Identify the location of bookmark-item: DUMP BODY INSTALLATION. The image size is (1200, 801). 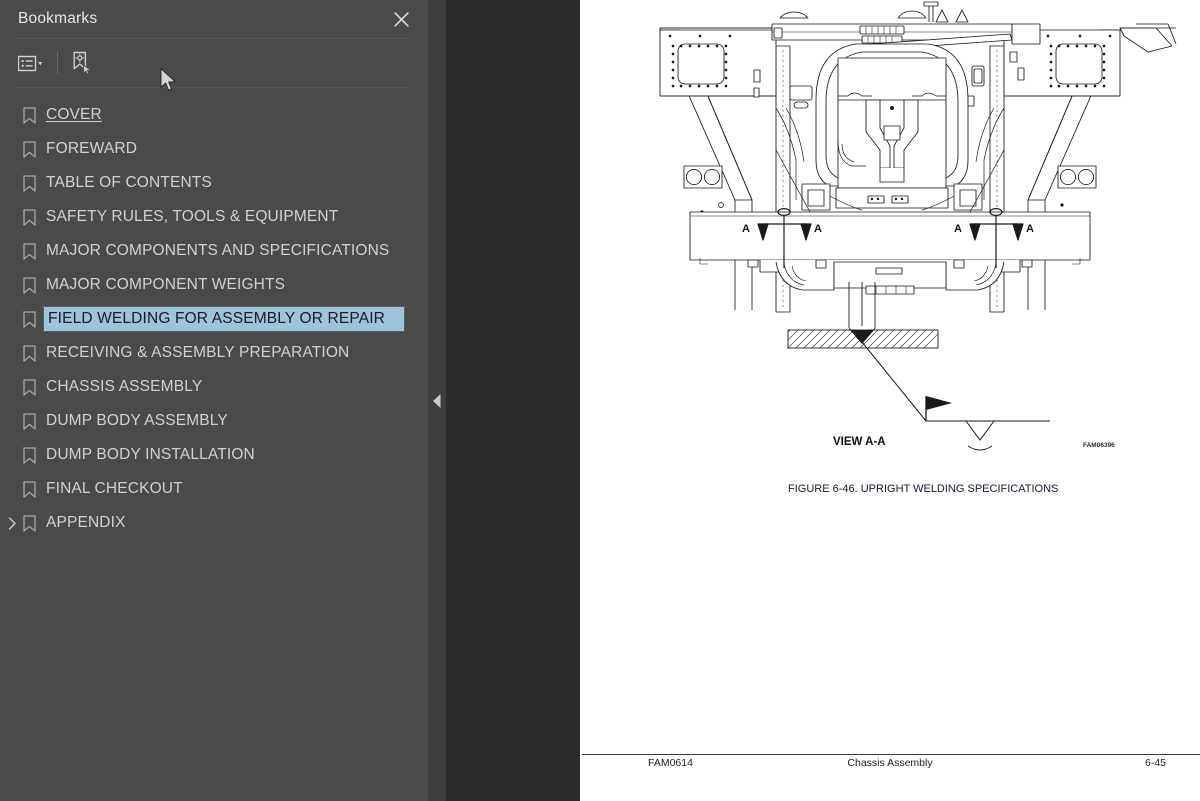
(214, 455).